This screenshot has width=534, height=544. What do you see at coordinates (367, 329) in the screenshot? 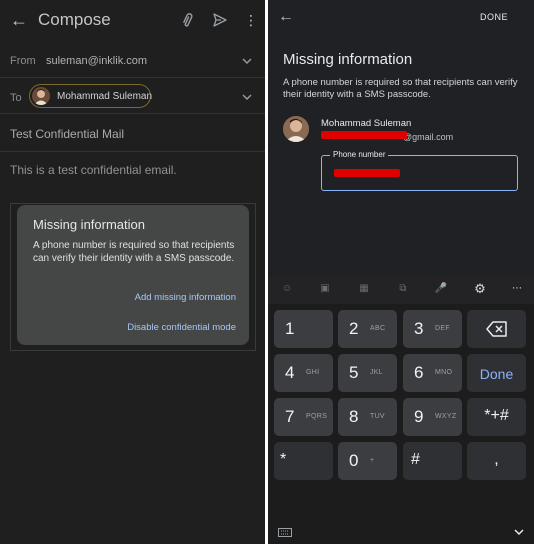
I see `key-2: 2 ABC` at bounding box center [367, 329].